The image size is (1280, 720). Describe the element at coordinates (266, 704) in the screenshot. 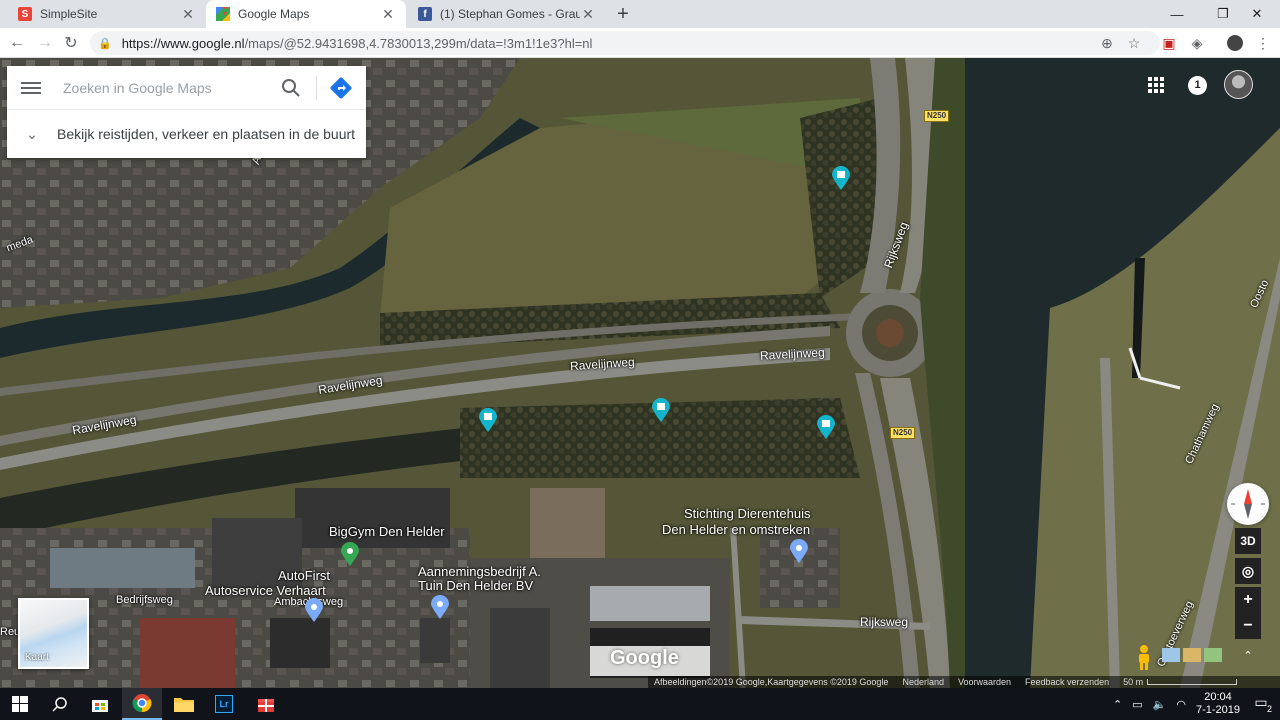

I see `gift-icon` at that location.